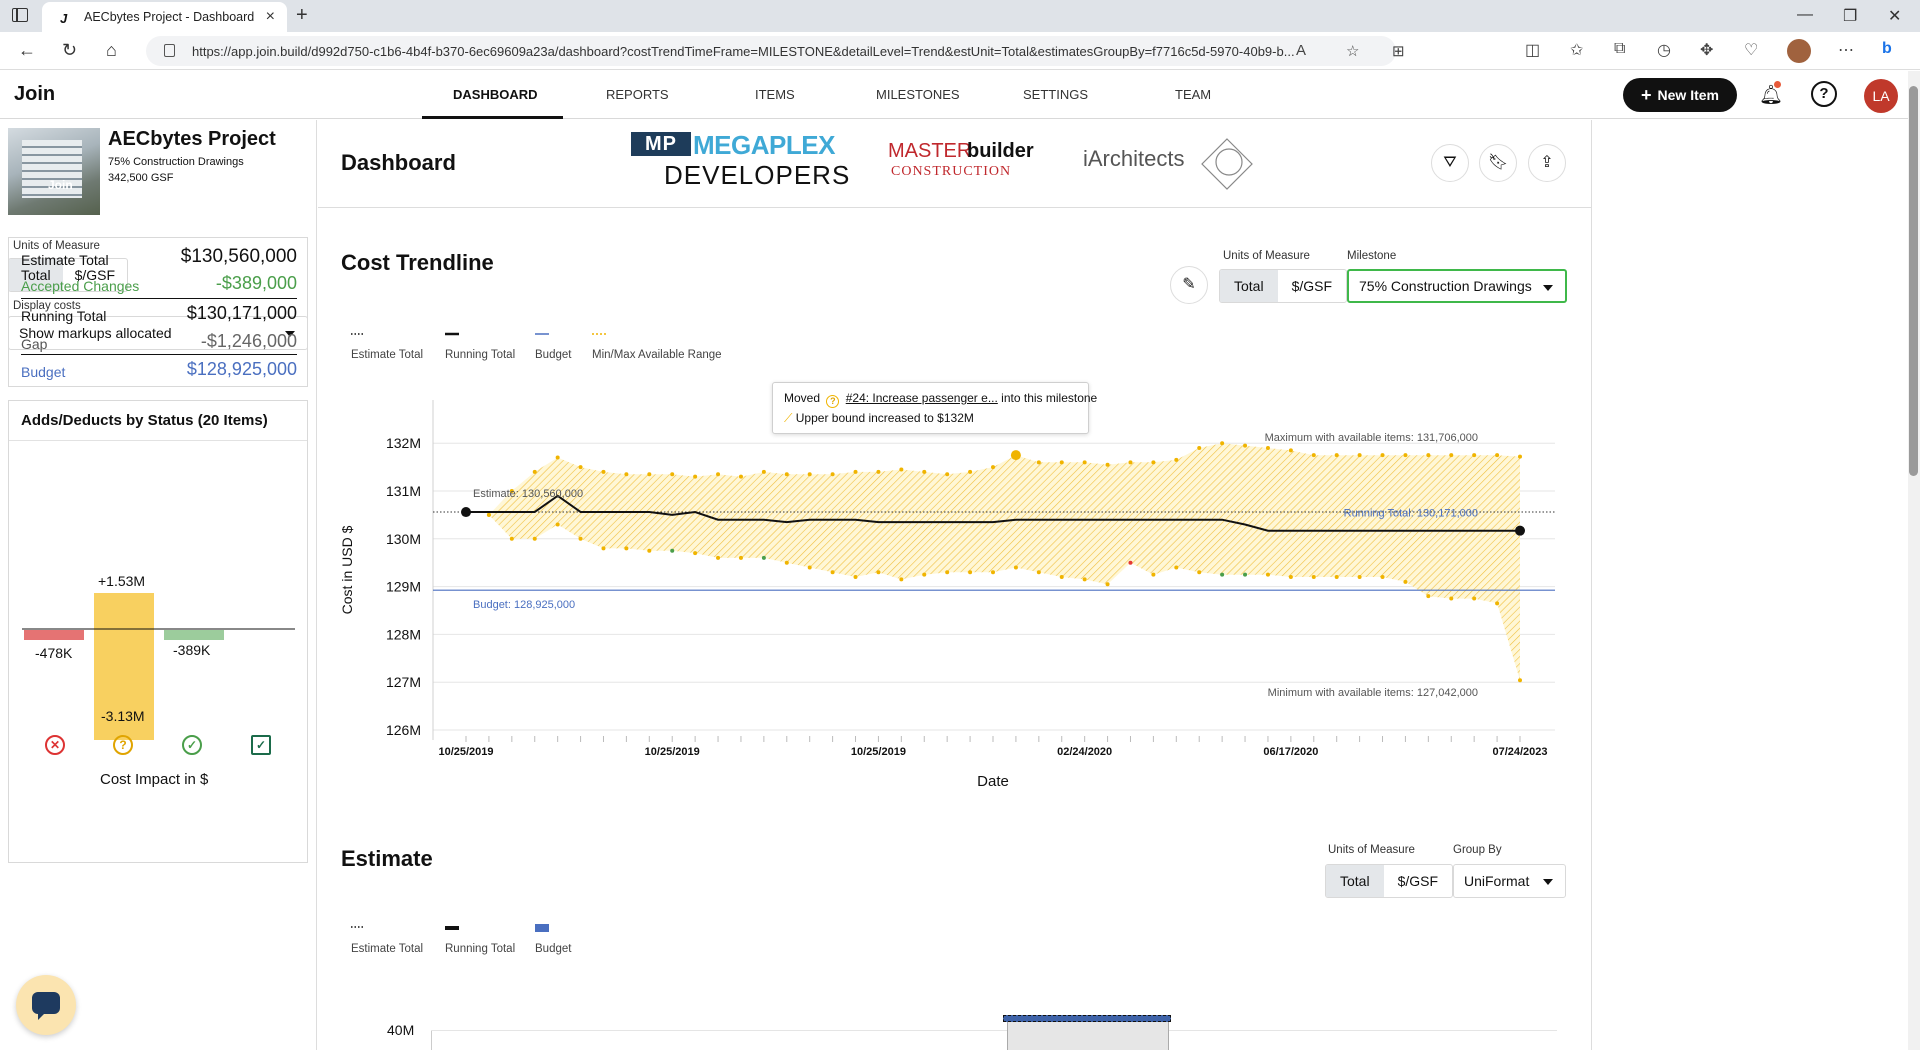 The height and width of the screenshot is (1050, 1920). Describe the element at coordinates (495, 94) in the screenshot. I see `tab-dashboard: DASHBOARD` at that location.